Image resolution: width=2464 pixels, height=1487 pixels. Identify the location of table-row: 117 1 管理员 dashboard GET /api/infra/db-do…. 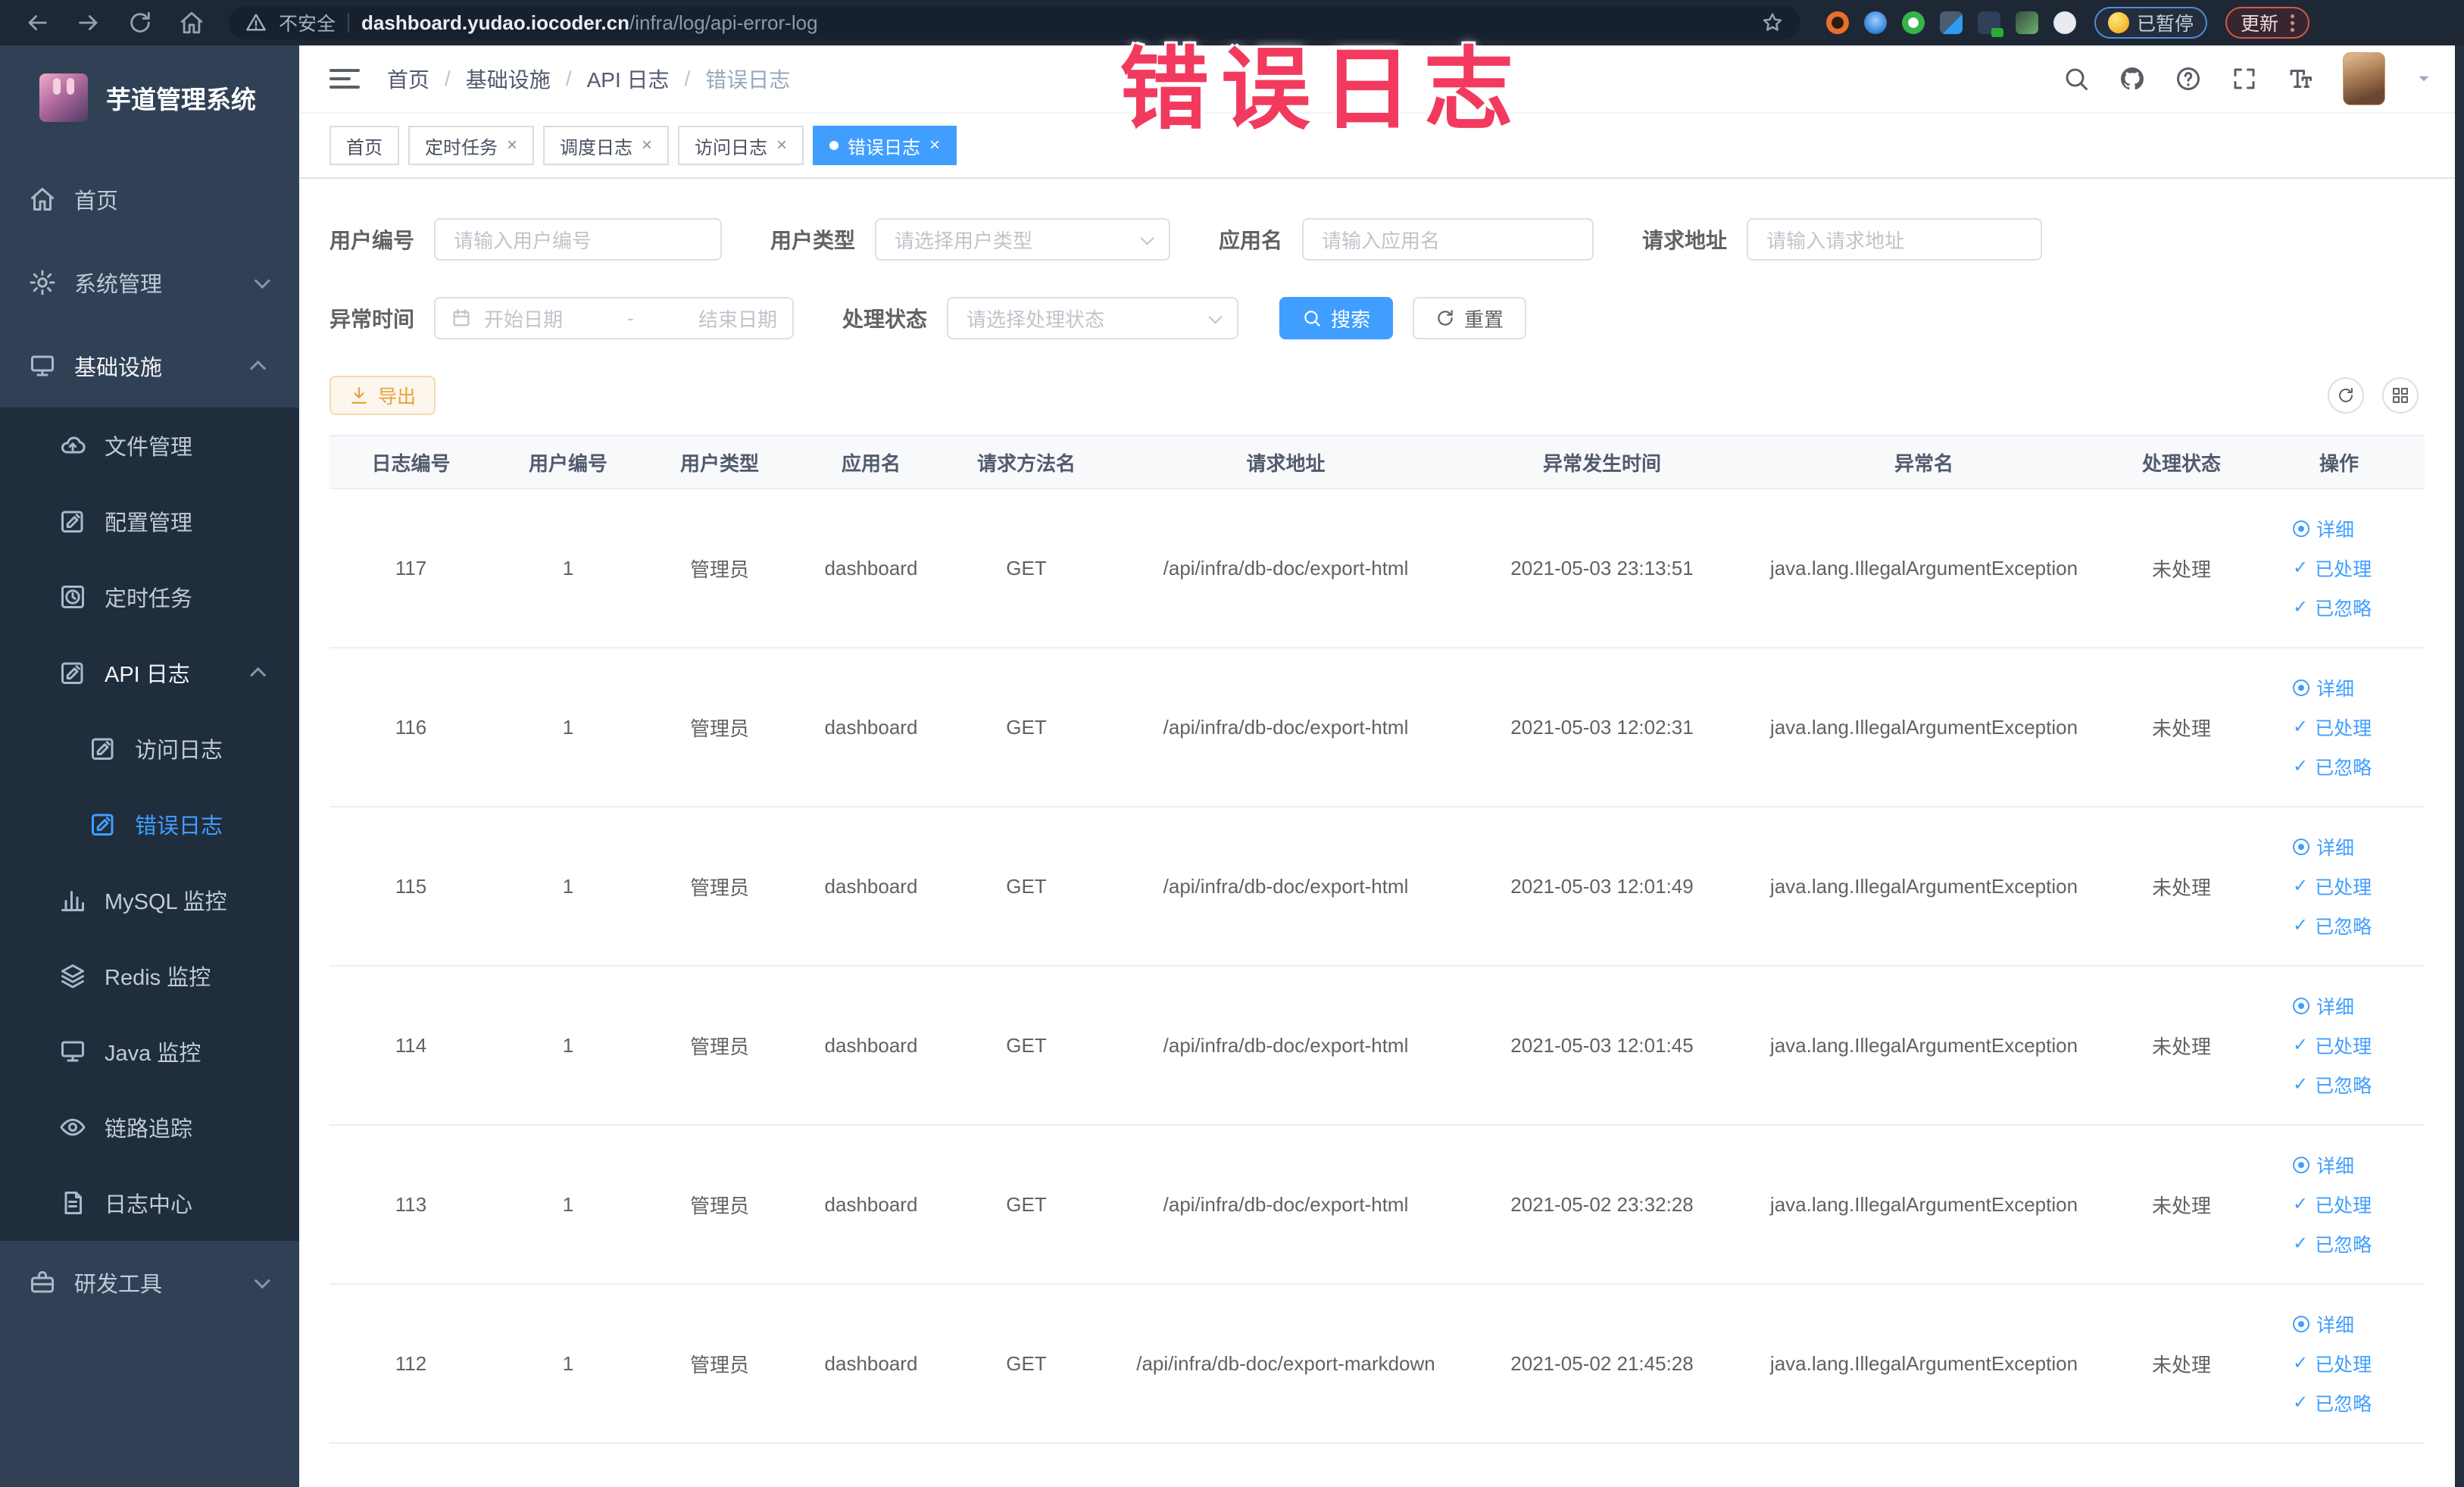
(1377, 568).